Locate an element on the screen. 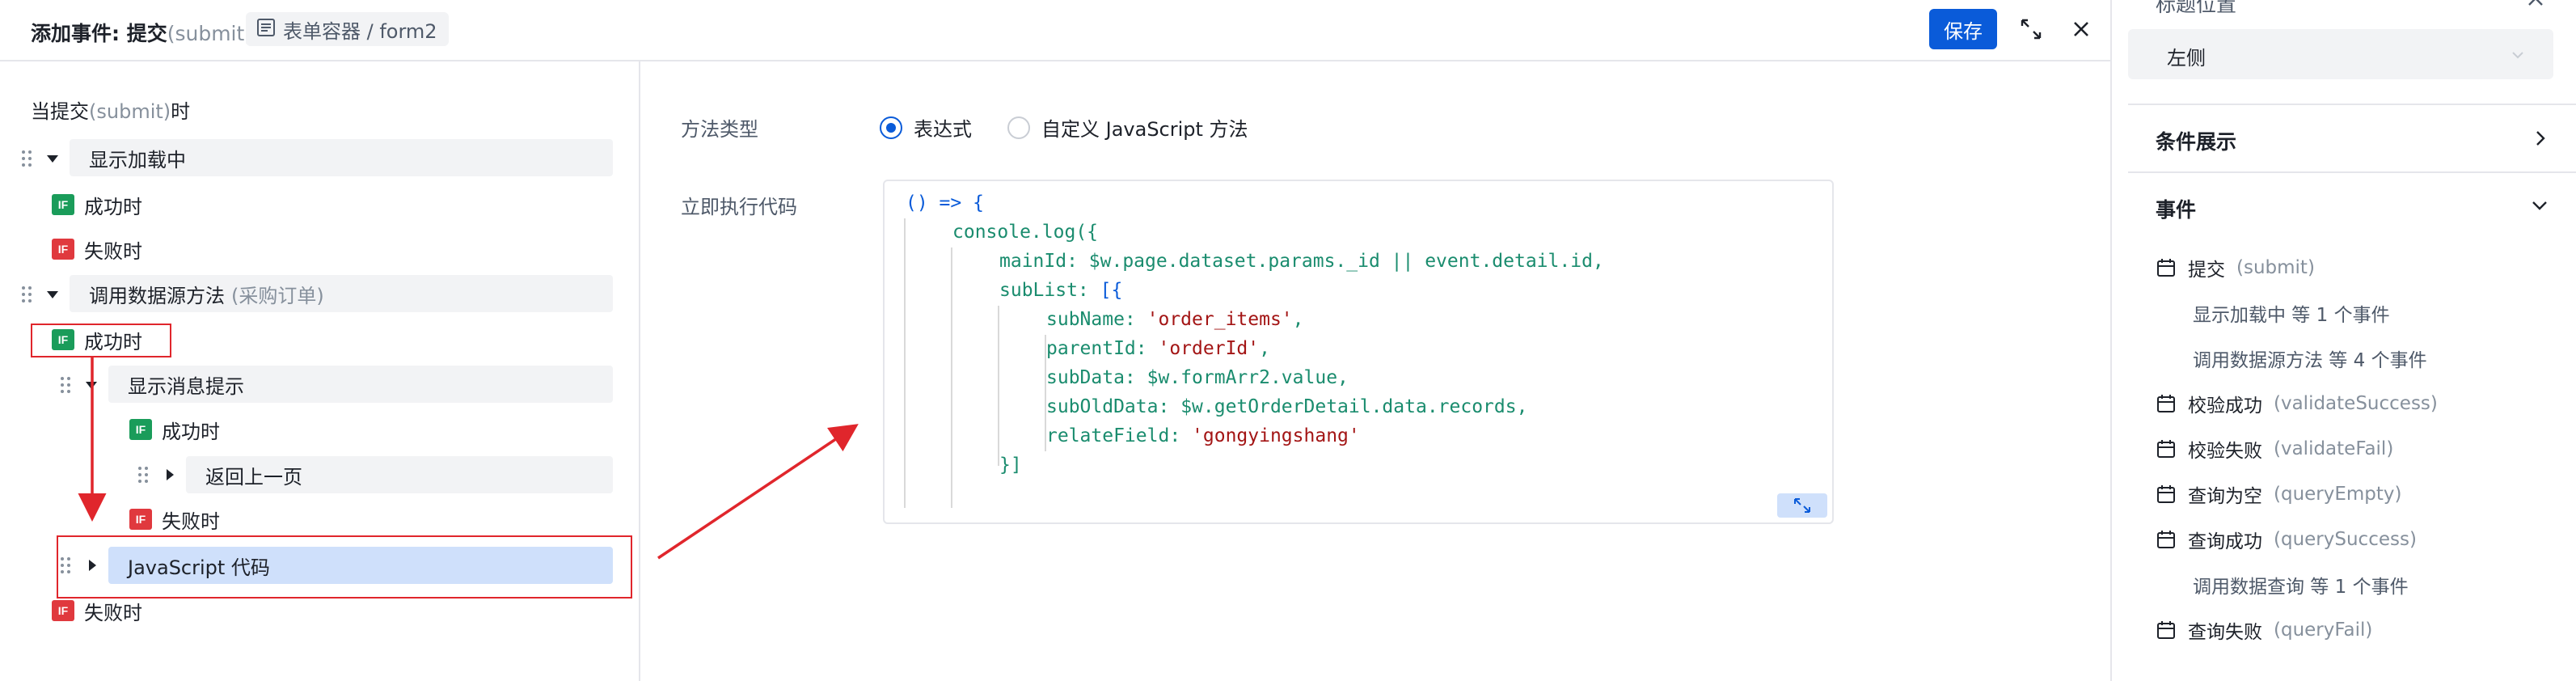 The image size is (2576, 681). code-token: () => { is located at coordinates (945, 203).